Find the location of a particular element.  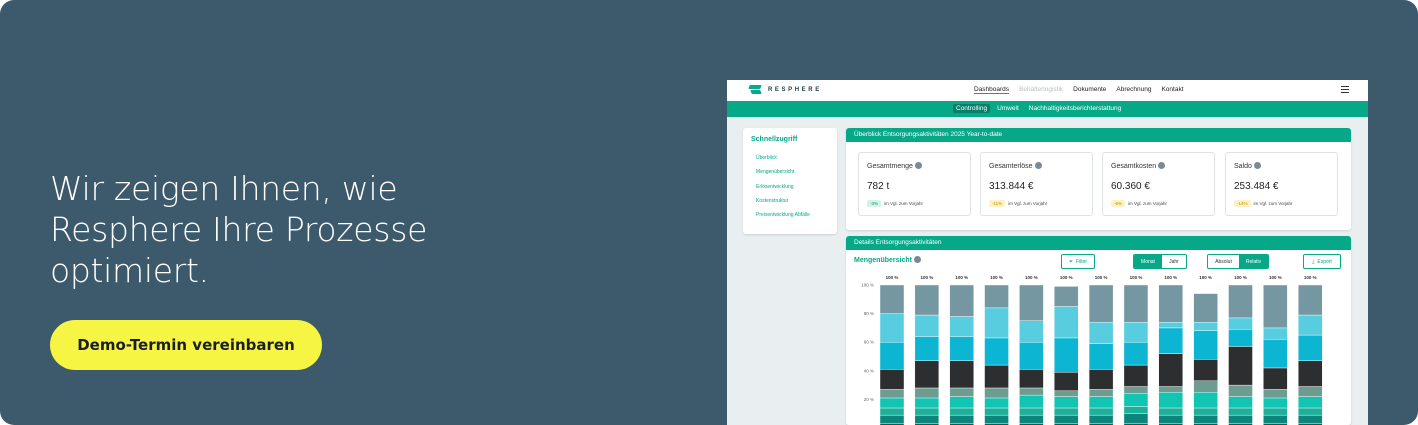

tab-nachhaltigkeit: Nachhaltigkeitsberichterstattung is located at coordinates (1075, 108).